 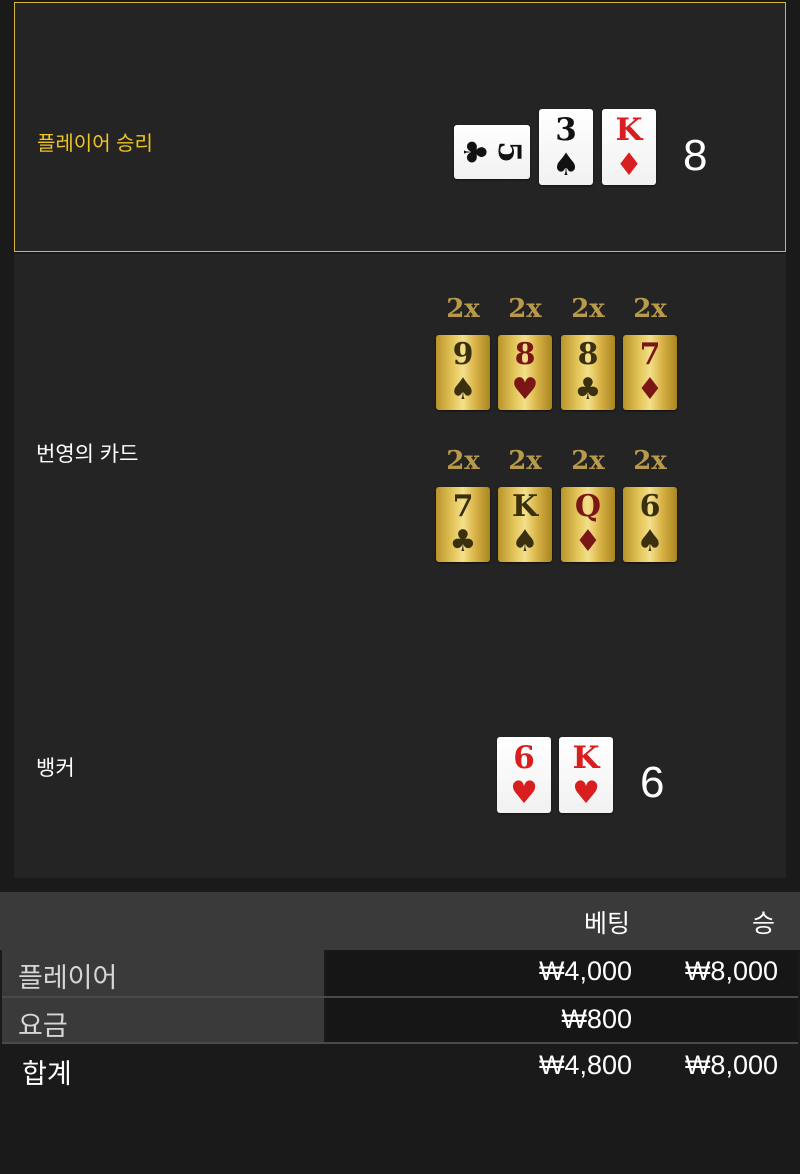 I want to click on banker-card-1: 6 ♥, so click(x=524, y=775).